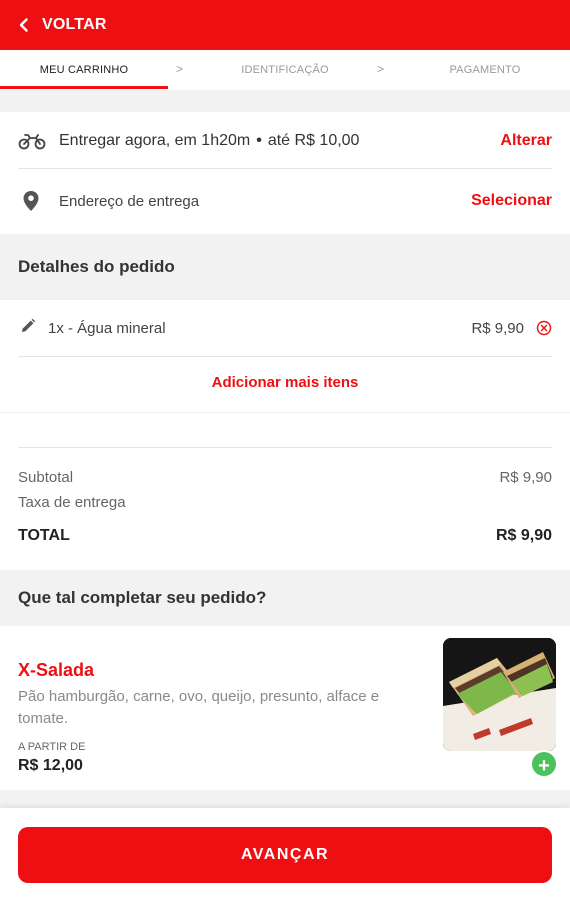 This screenshot has width=570, height=900. What do you see at coordinates (285, 25) in the screenshot?
I see `top-bar: VOLTAR` at bounding box center [285, 25].